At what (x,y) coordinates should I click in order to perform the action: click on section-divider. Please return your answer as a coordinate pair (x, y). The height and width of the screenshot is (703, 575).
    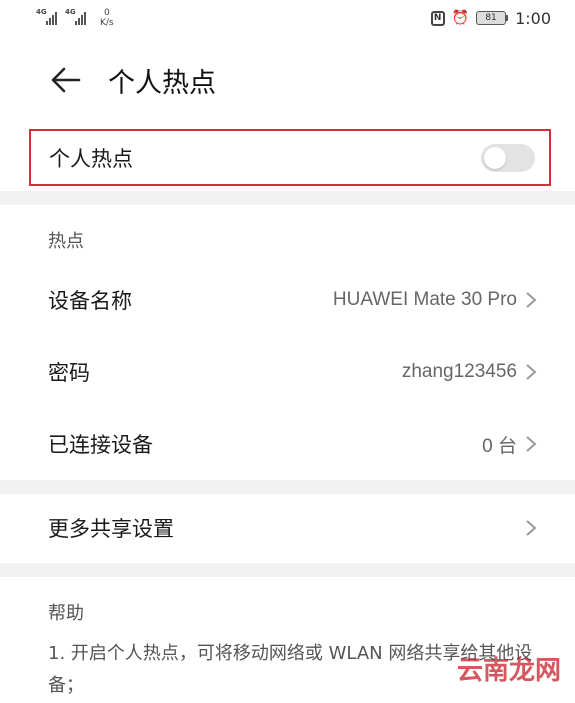
    Looking at the image, I should click on (287, 198).